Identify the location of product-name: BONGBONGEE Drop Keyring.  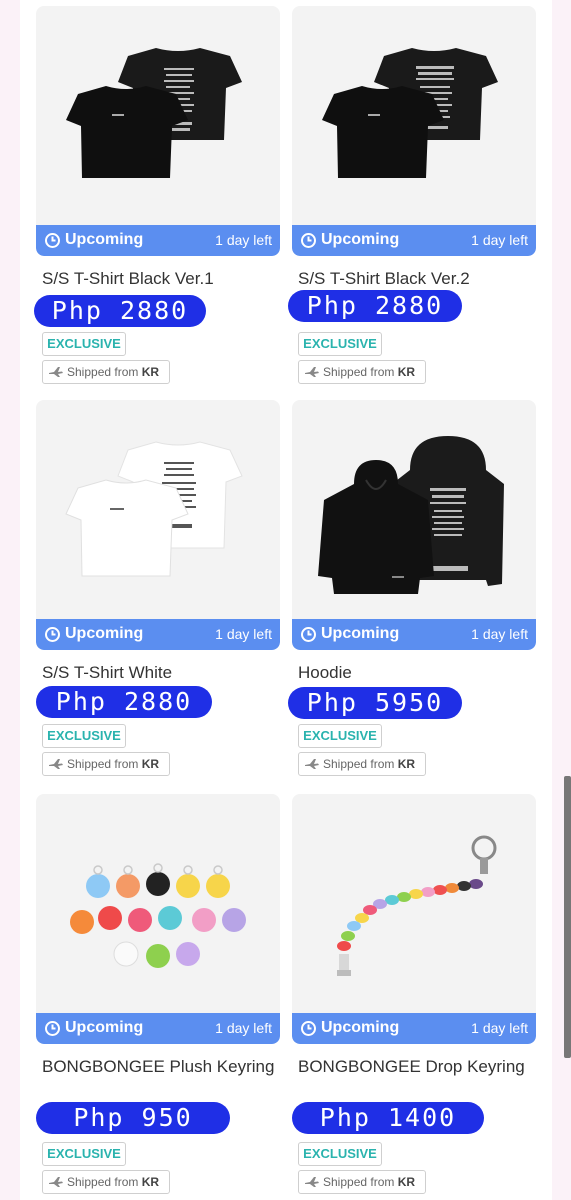
(416, 1067).